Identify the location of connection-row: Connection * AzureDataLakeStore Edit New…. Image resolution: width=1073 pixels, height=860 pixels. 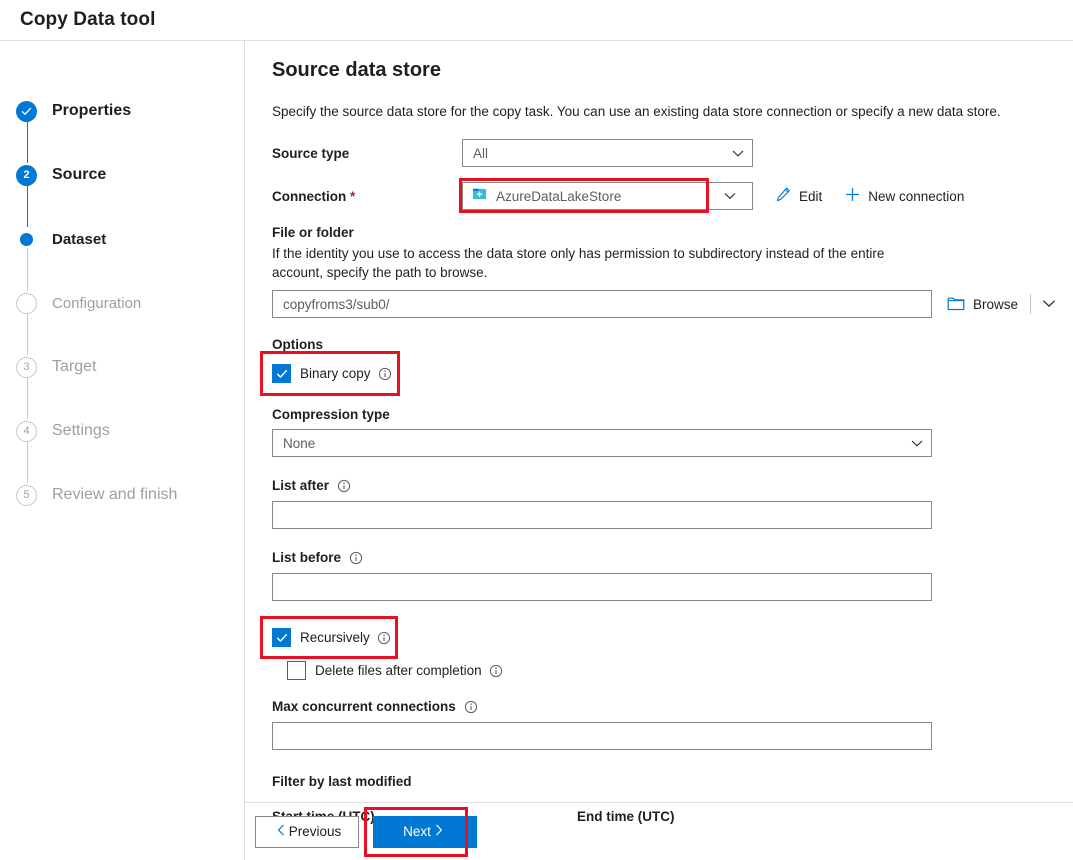
(672, 195).